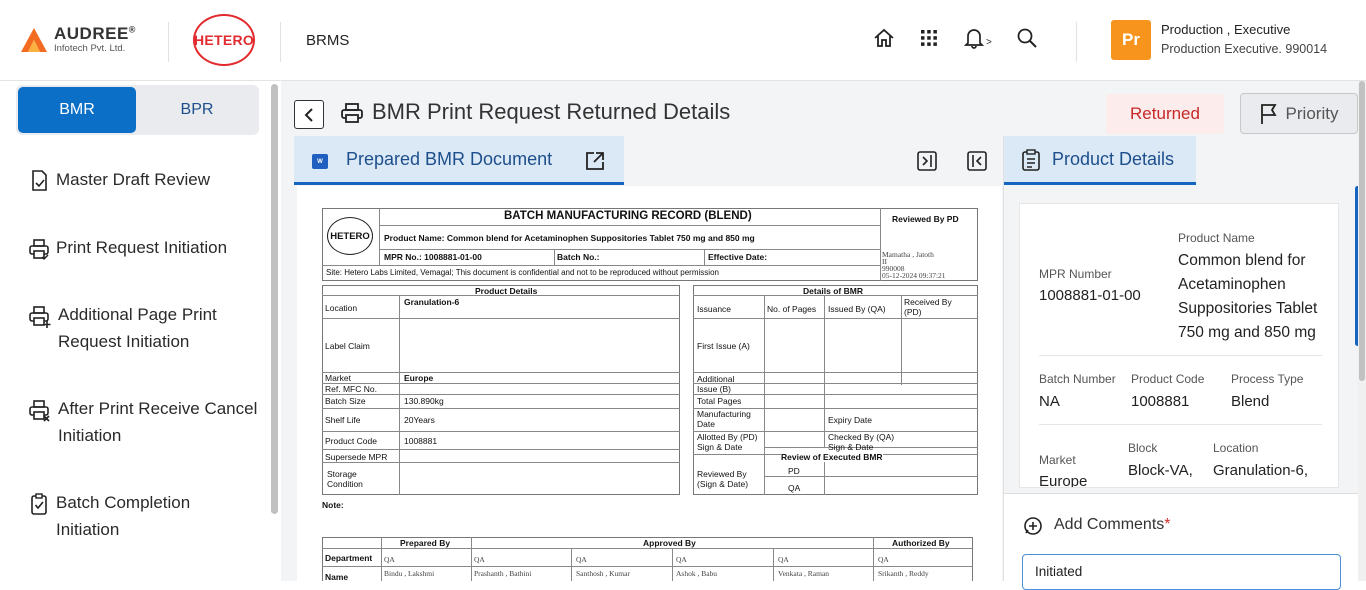  What do you see at coordinates (1181, 541) in the screenshot?
I see `comments-section: Add Comments* Initiated` at bounding box center [1181, 541].